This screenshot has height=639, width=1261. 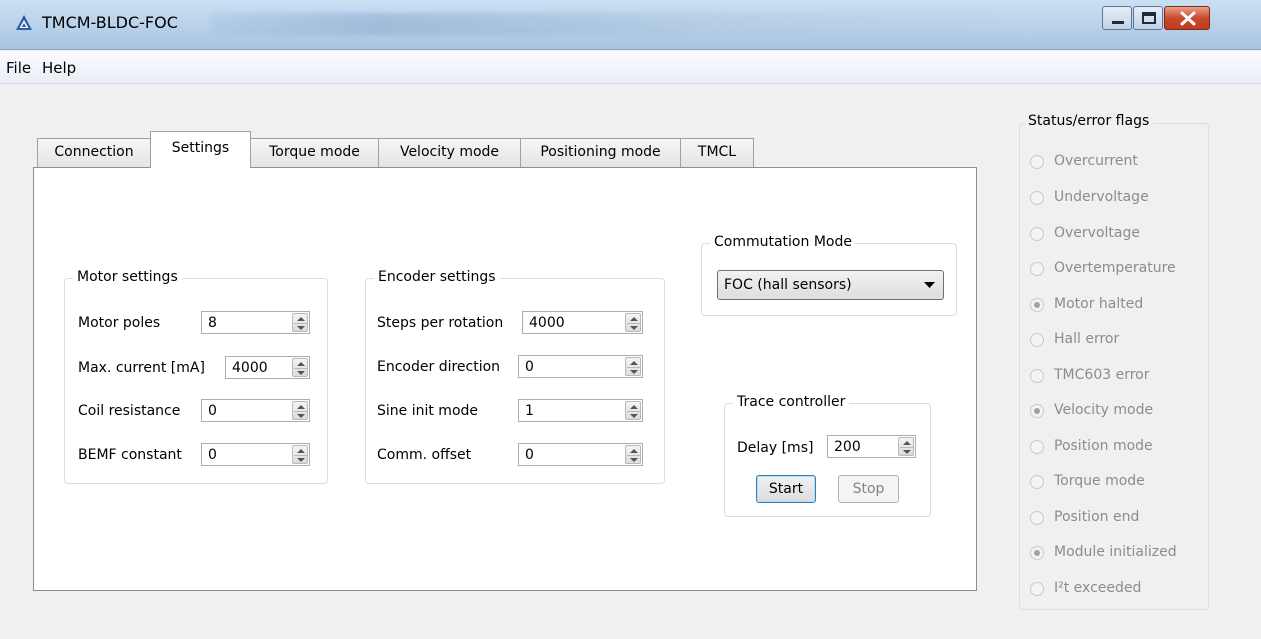 I want to click on title-bar: TMCM-BLDC-FOC, so click(x=630, y=25).